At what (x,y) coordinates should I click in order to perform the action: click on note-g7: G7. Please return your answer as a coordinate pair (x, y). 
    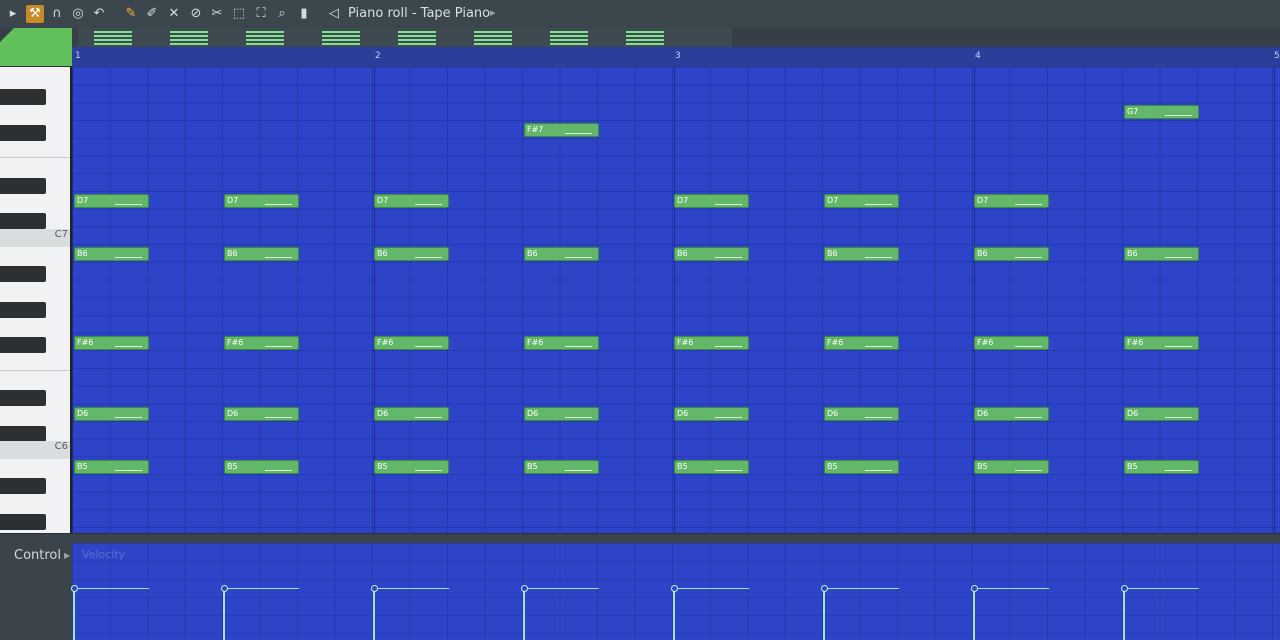
    Looking at the image, I should click on (1161, 112).